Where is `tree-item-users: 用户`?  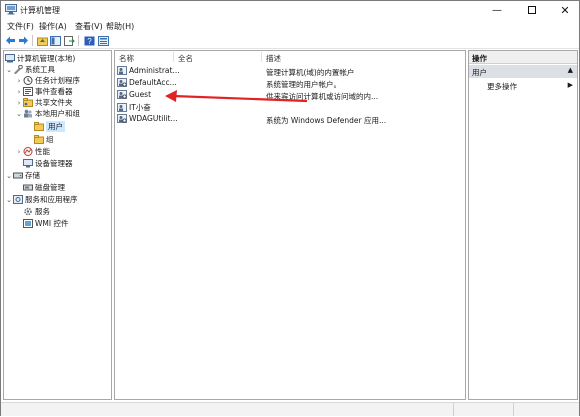
tree-item-users: 用户 is located at coordinates (49, 126).